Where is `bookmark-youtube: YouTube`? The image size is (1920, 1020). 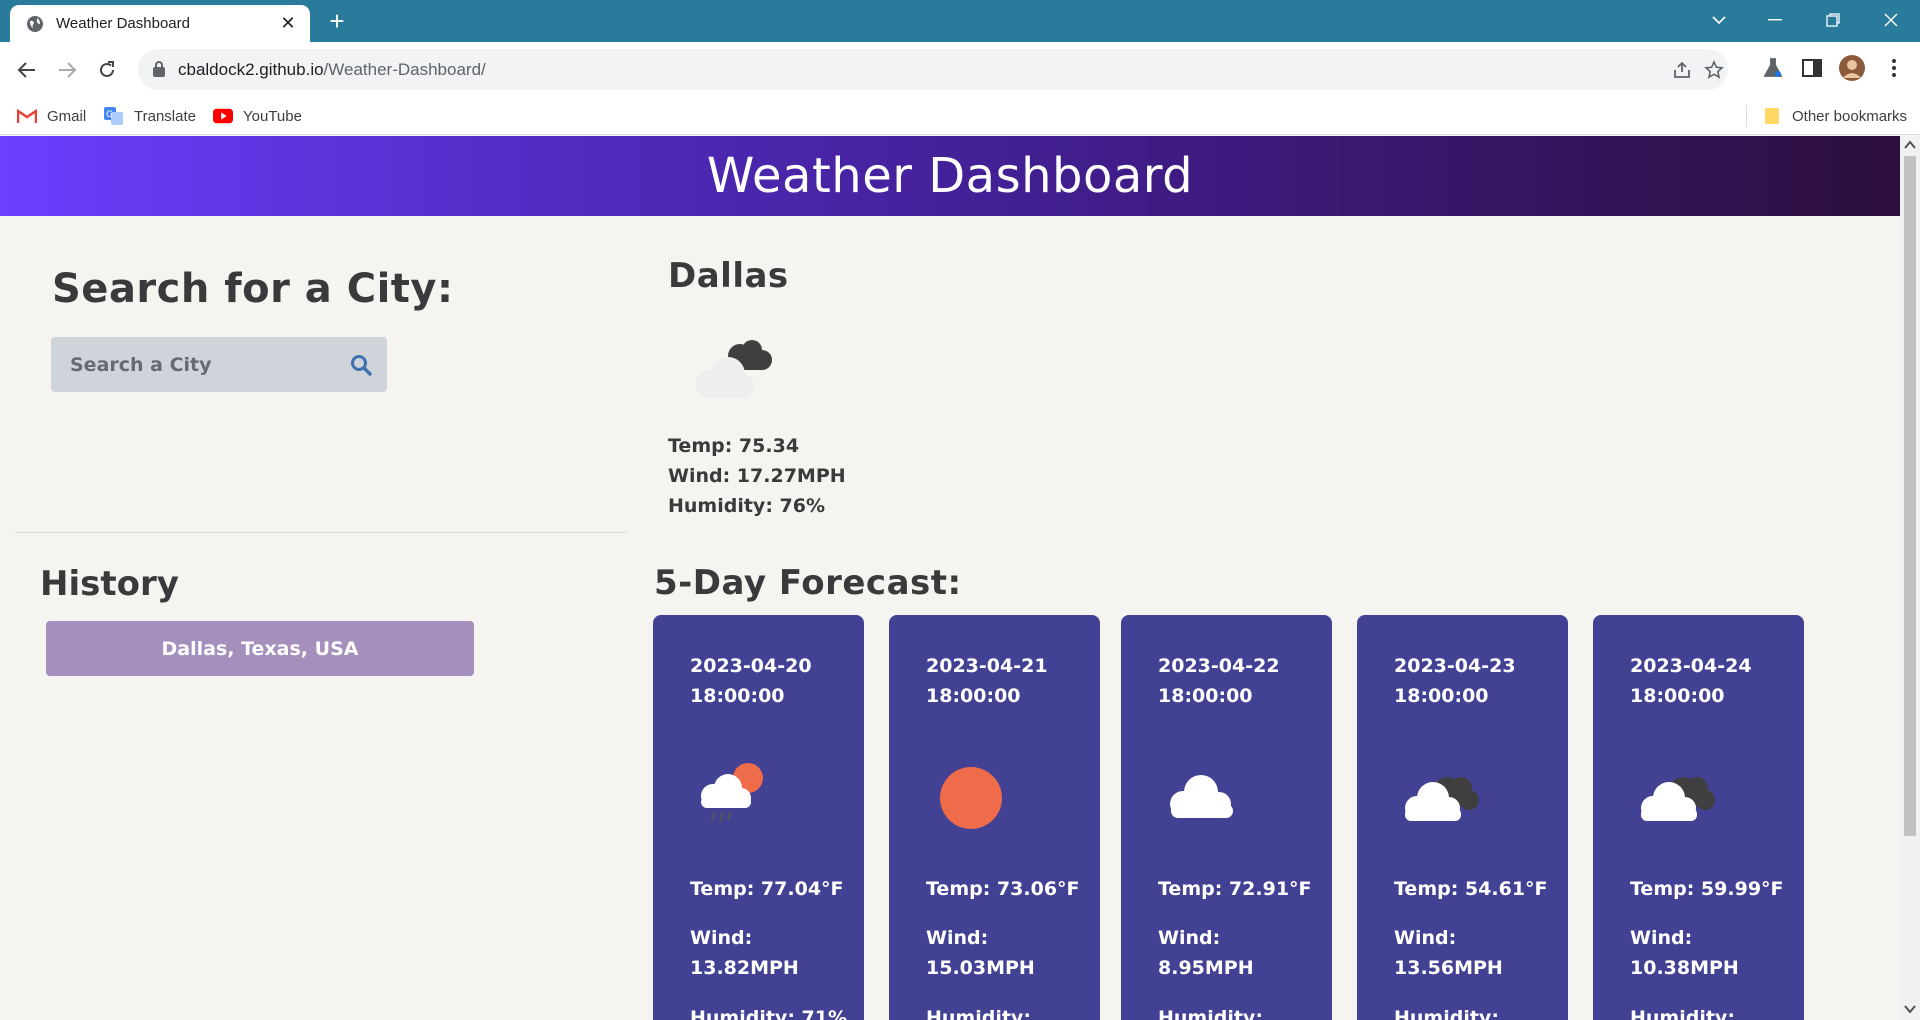
bookmark-youtube: YouTube is located at coordinates (257, 116).